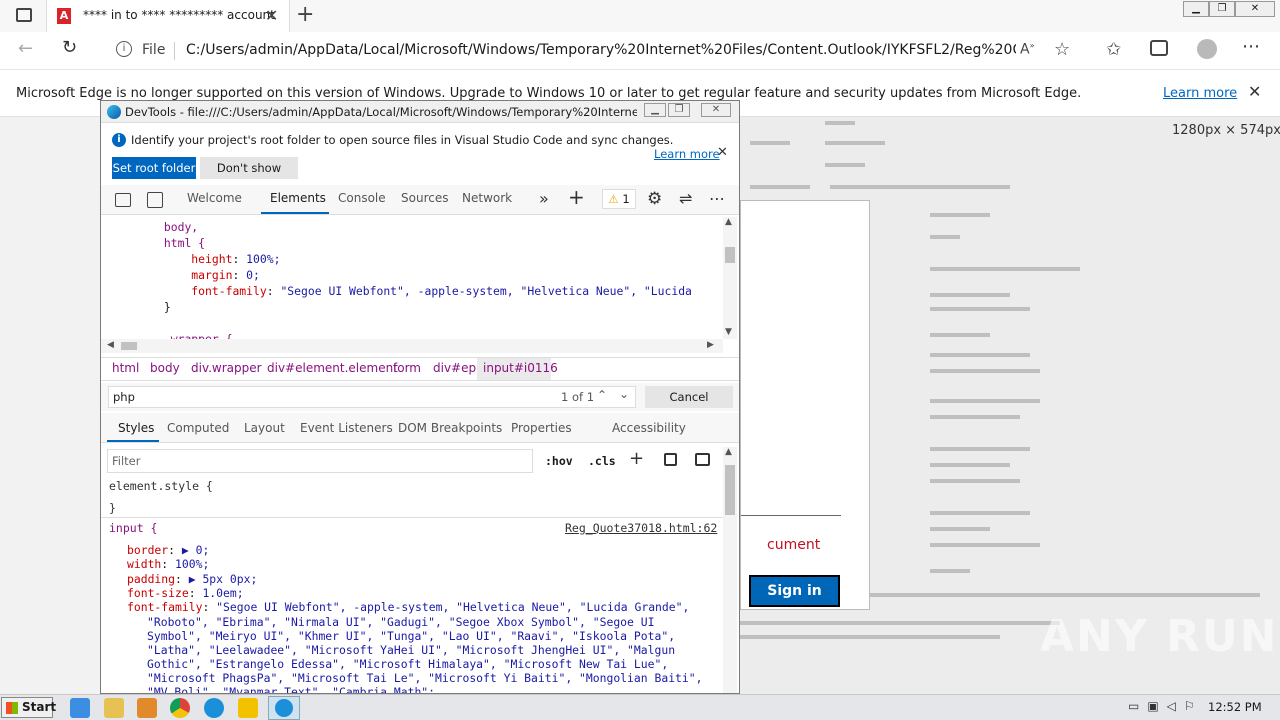 The width and height of the screenshot is (1280, 720). Describe the element at coordinates (412, 346) in the screenshot. I see `dom-horizontal-scrollbar: ◀ ▶` at that location.